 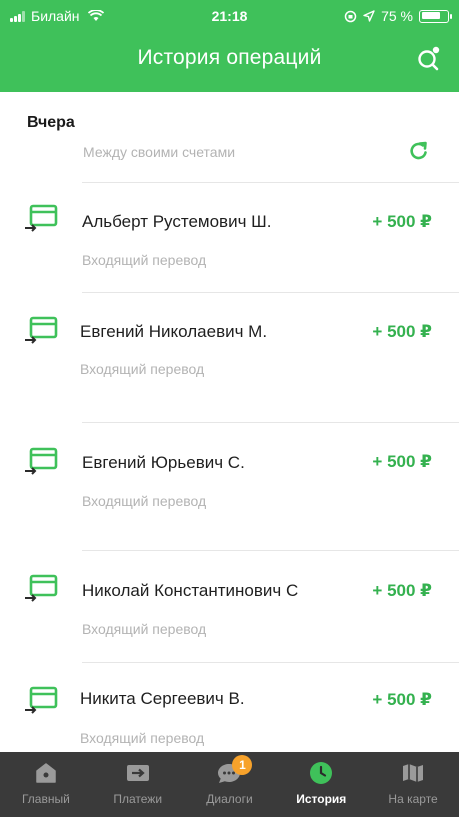 What do you see at coordinates (138, 784) in the screenshot?
I see `tab-payments: Платежи` at bounding box center [138, 784].